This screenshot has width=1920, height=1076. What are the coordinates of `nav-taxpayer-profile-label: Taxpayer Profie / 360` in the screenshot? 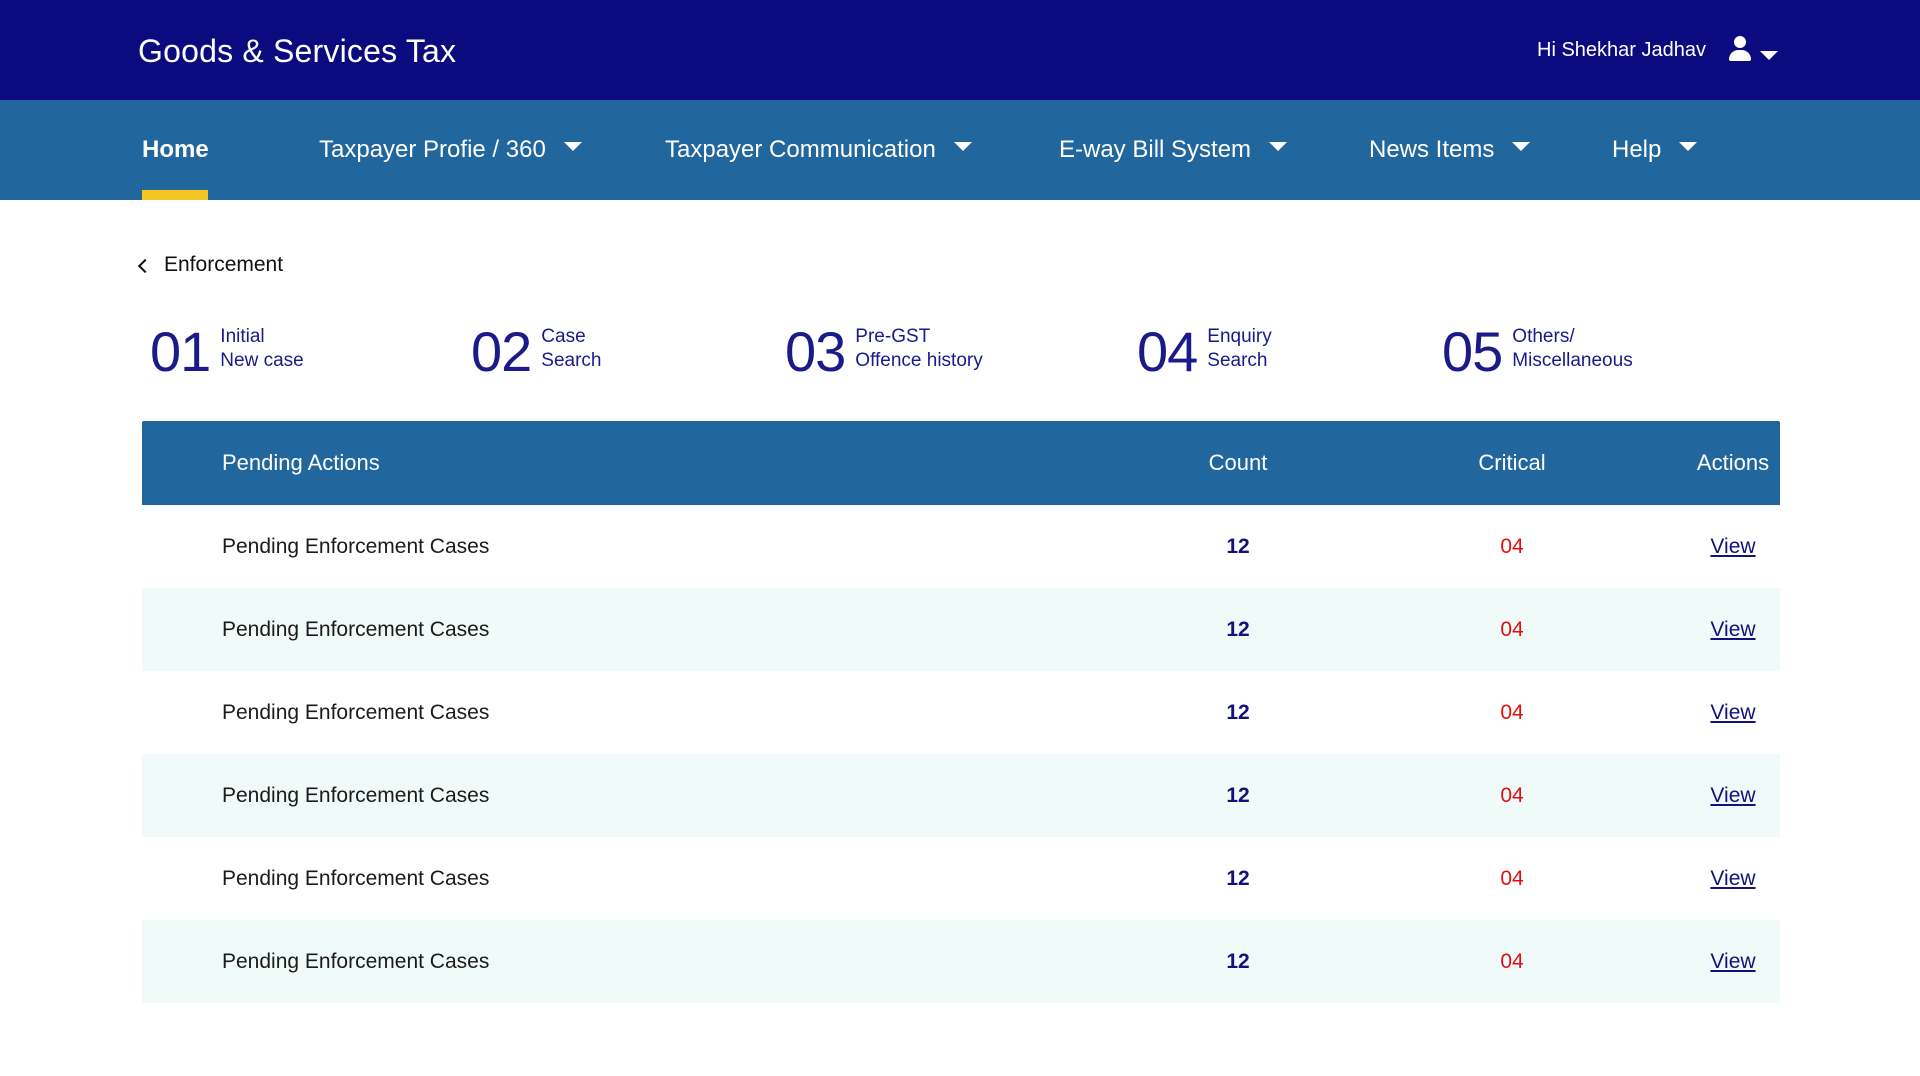 It's located at (432, 149).